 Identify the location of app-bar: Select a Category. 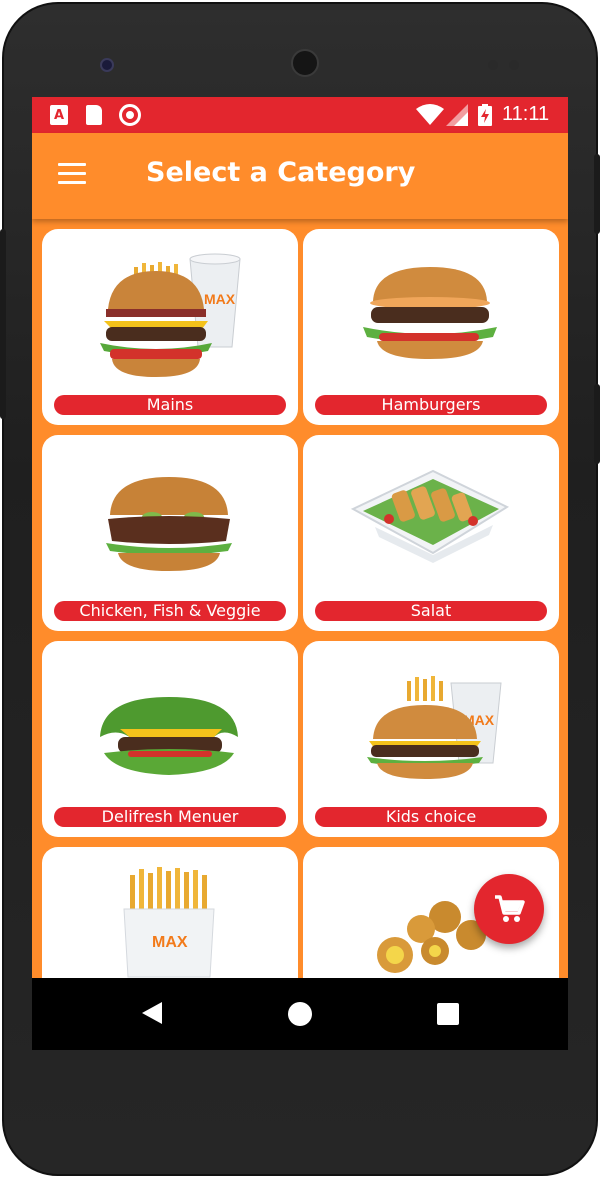
(300, 176).